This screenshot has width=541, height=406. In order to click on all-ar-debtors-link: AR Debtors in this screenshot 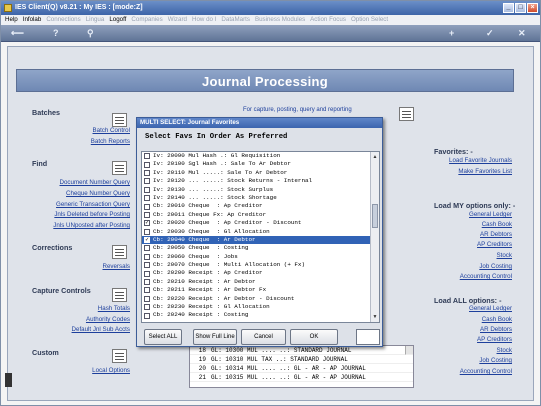, I will do `click(496, 329)`.